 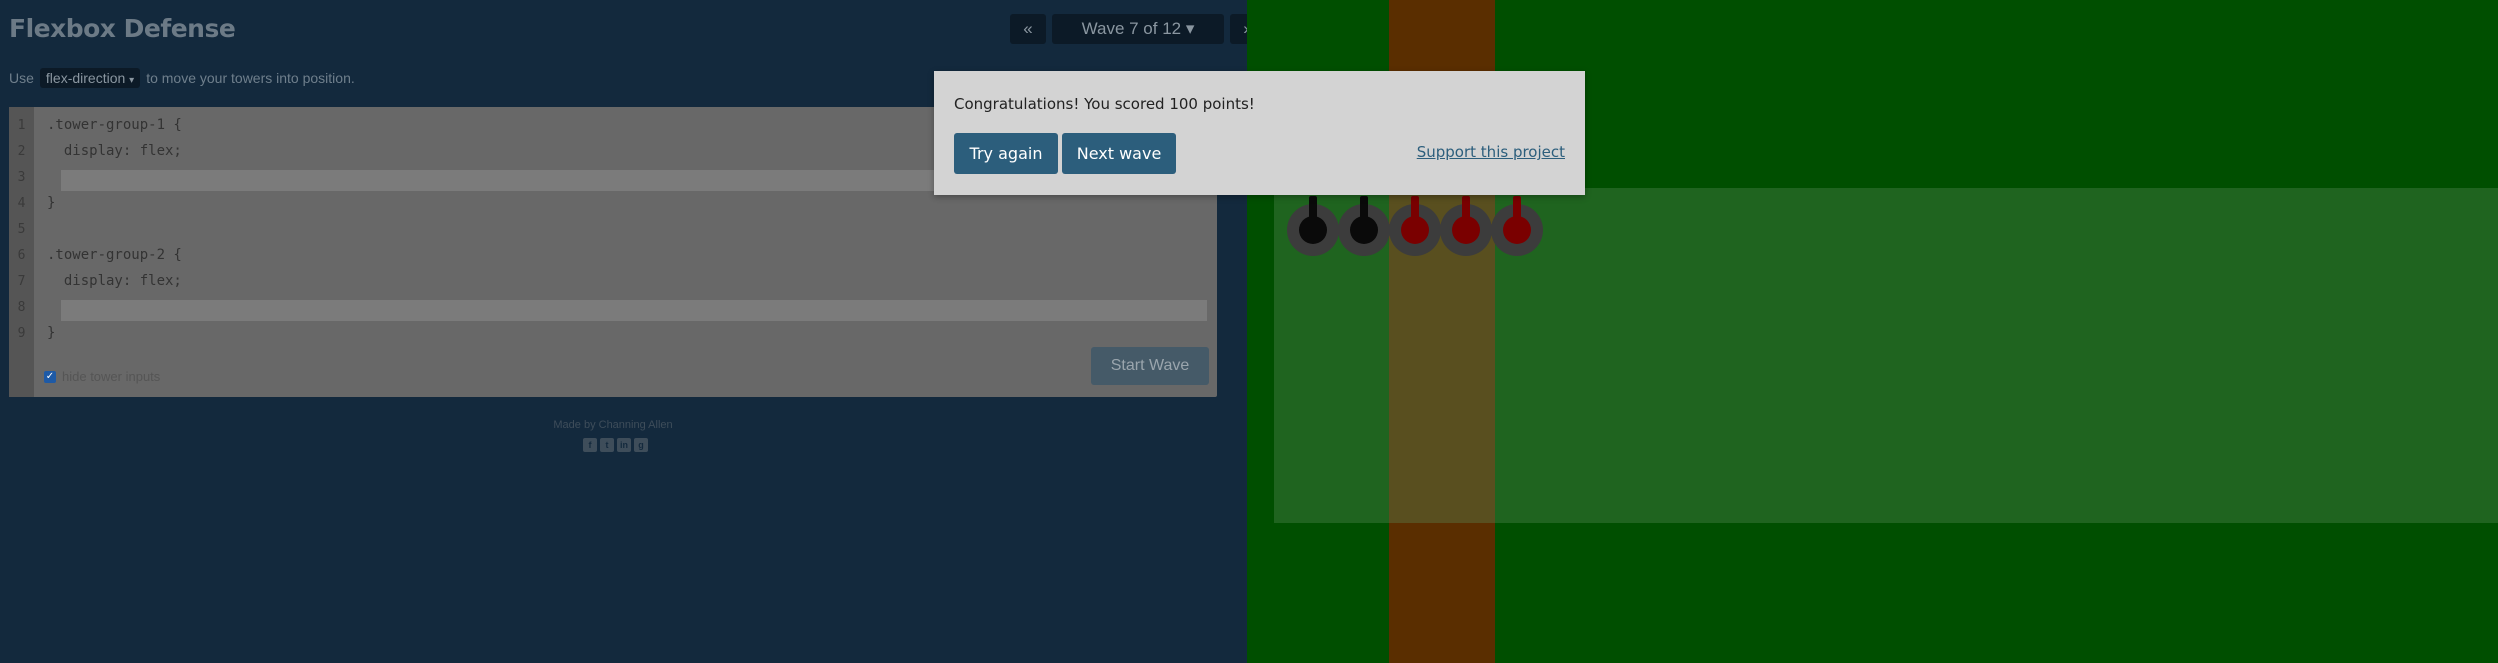 I want to click on wave-select: Wave 7 of 12 ▾, so click(x=1138, y=29).